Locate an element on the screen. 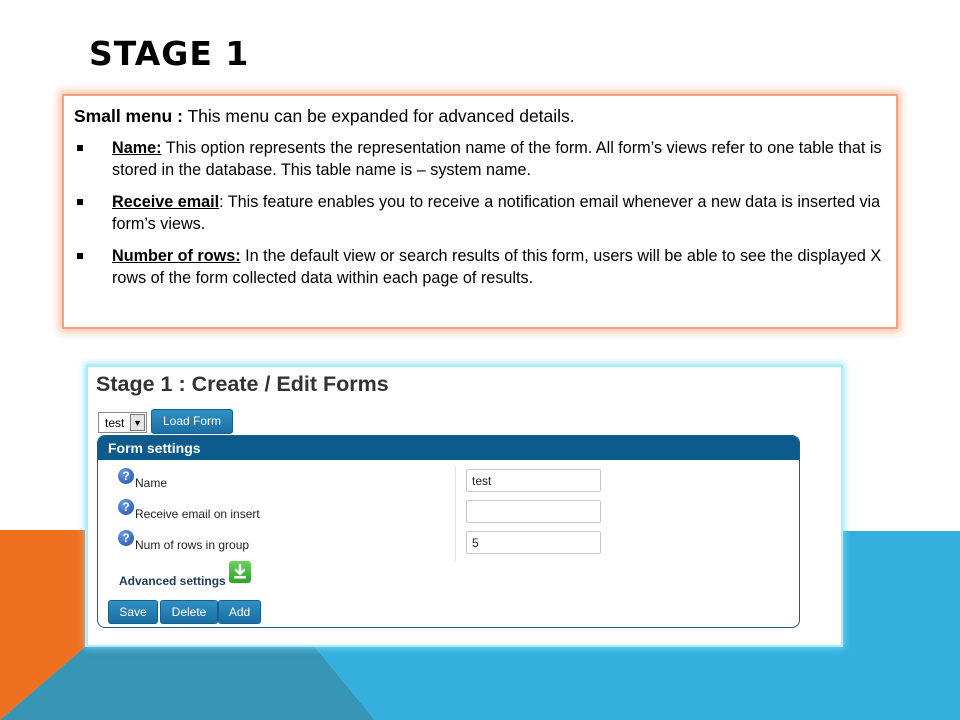 The height and width of the screenshot is (720, 960). field-label: Num of rows in group is located at coordinates (192, 545).